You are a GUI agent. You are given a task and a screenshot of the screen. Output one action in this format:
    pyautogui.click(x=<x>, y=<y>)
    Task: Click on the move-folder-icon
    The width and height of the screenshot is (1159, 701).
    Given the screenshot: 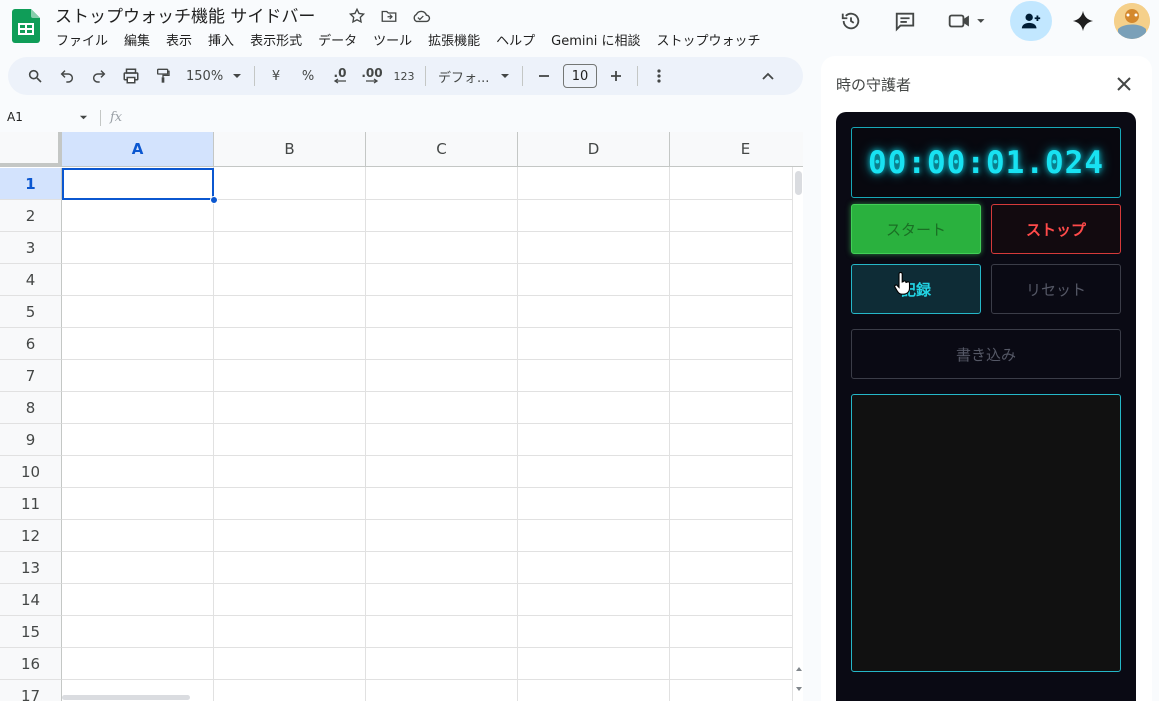 What is the action you would take?
    pyautogui.click(x=389, y=16)
    